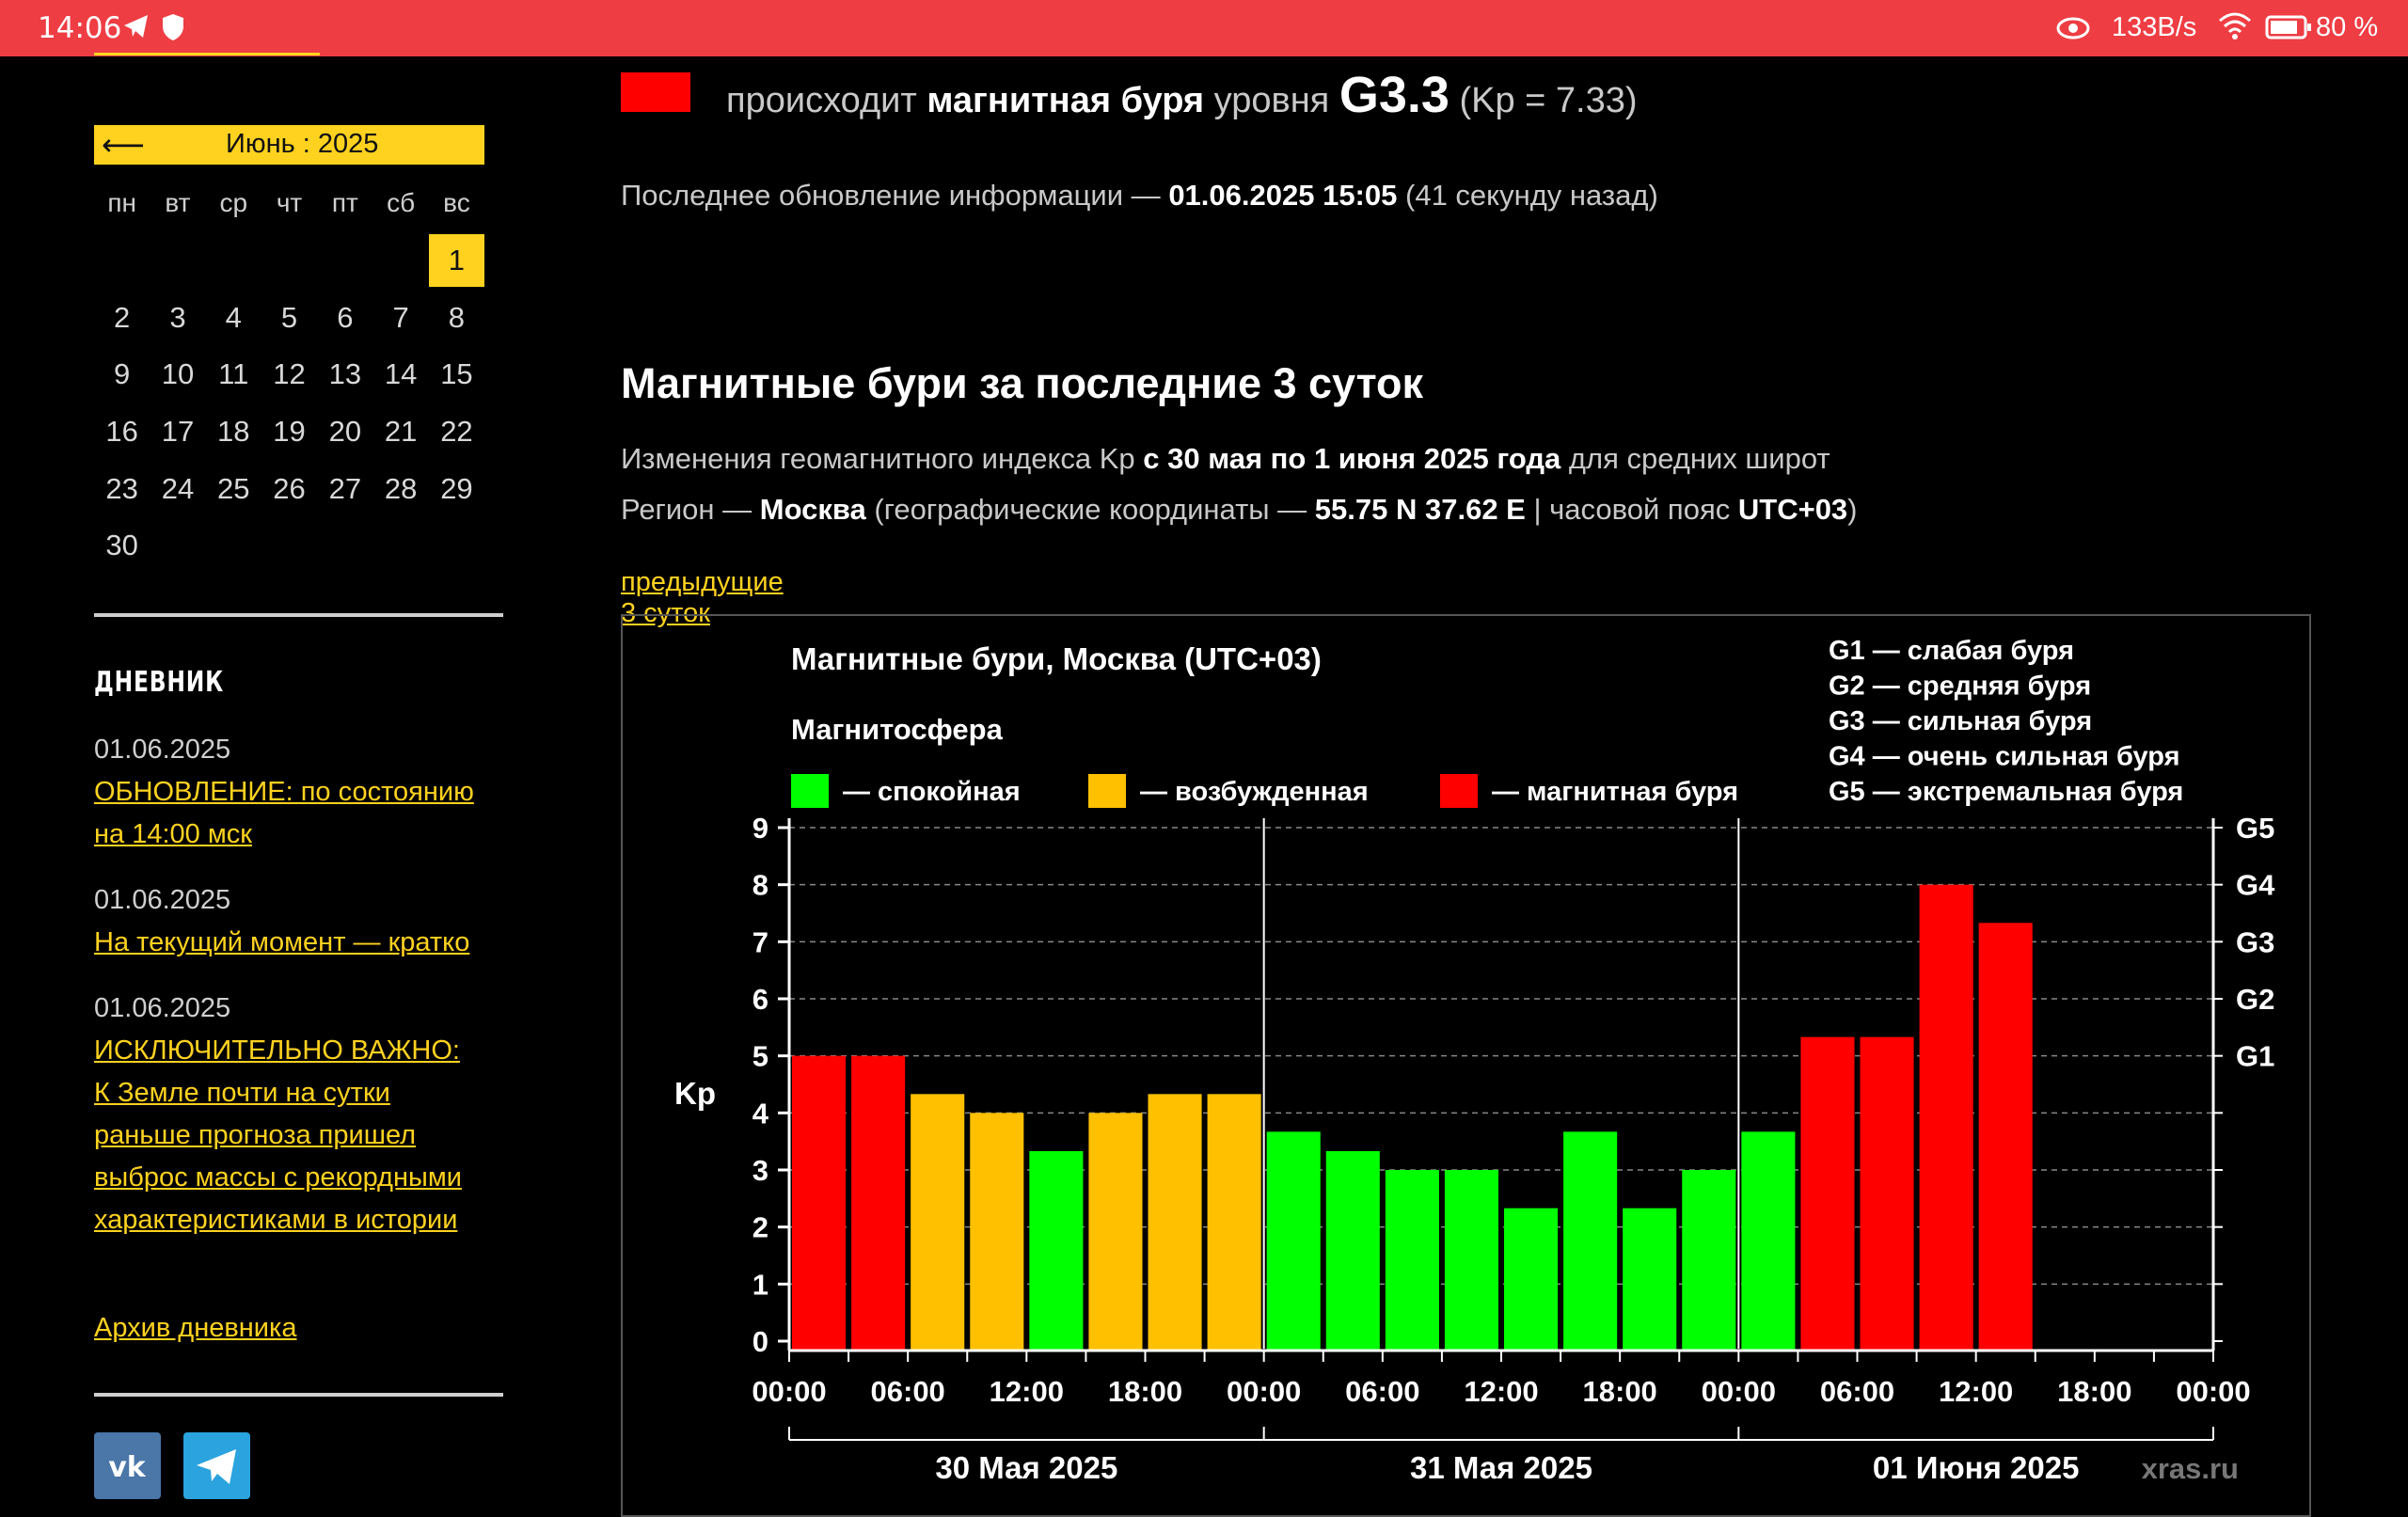  I want to click on region-prefix: Регион —, so click(687, 509).